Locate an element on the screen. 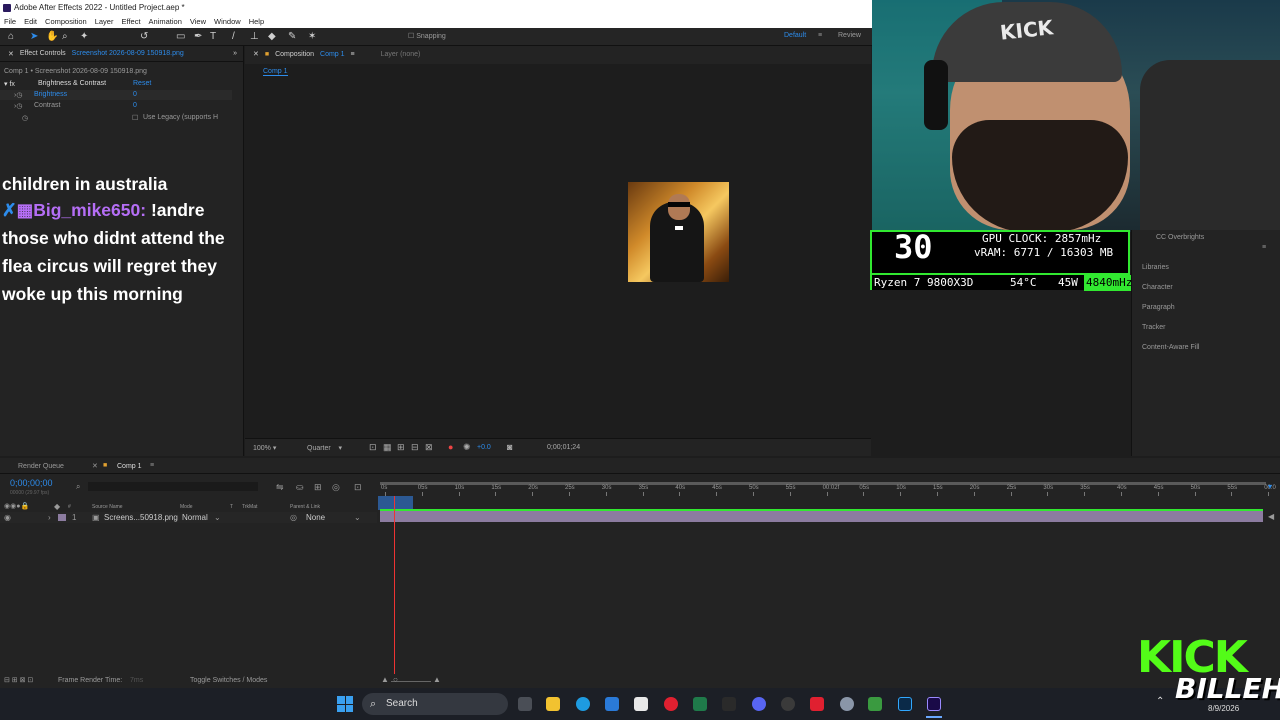  cc-overbrights-header: CC Overbrights is located at coordinates (1180, 237).